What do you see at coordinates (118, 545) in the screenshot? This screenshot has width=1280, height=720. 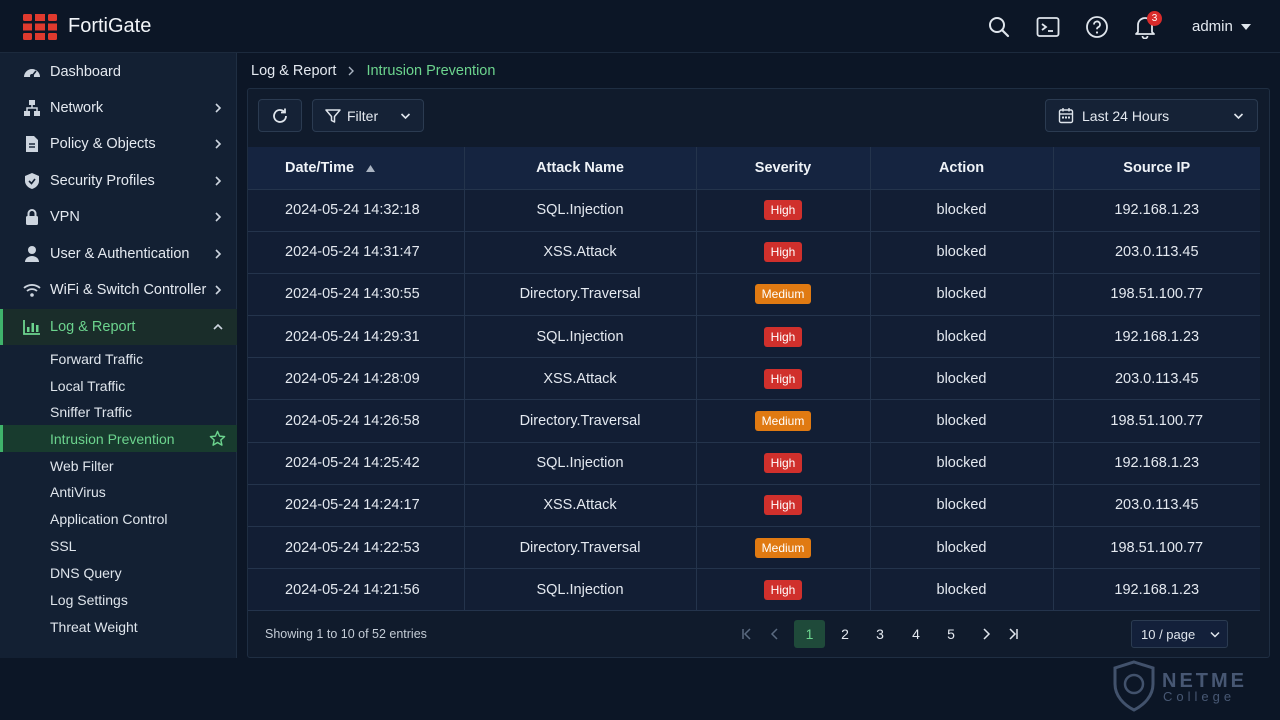 I see `sidebar-subitem-ssl: SSL` at bounding box center [118, 545].